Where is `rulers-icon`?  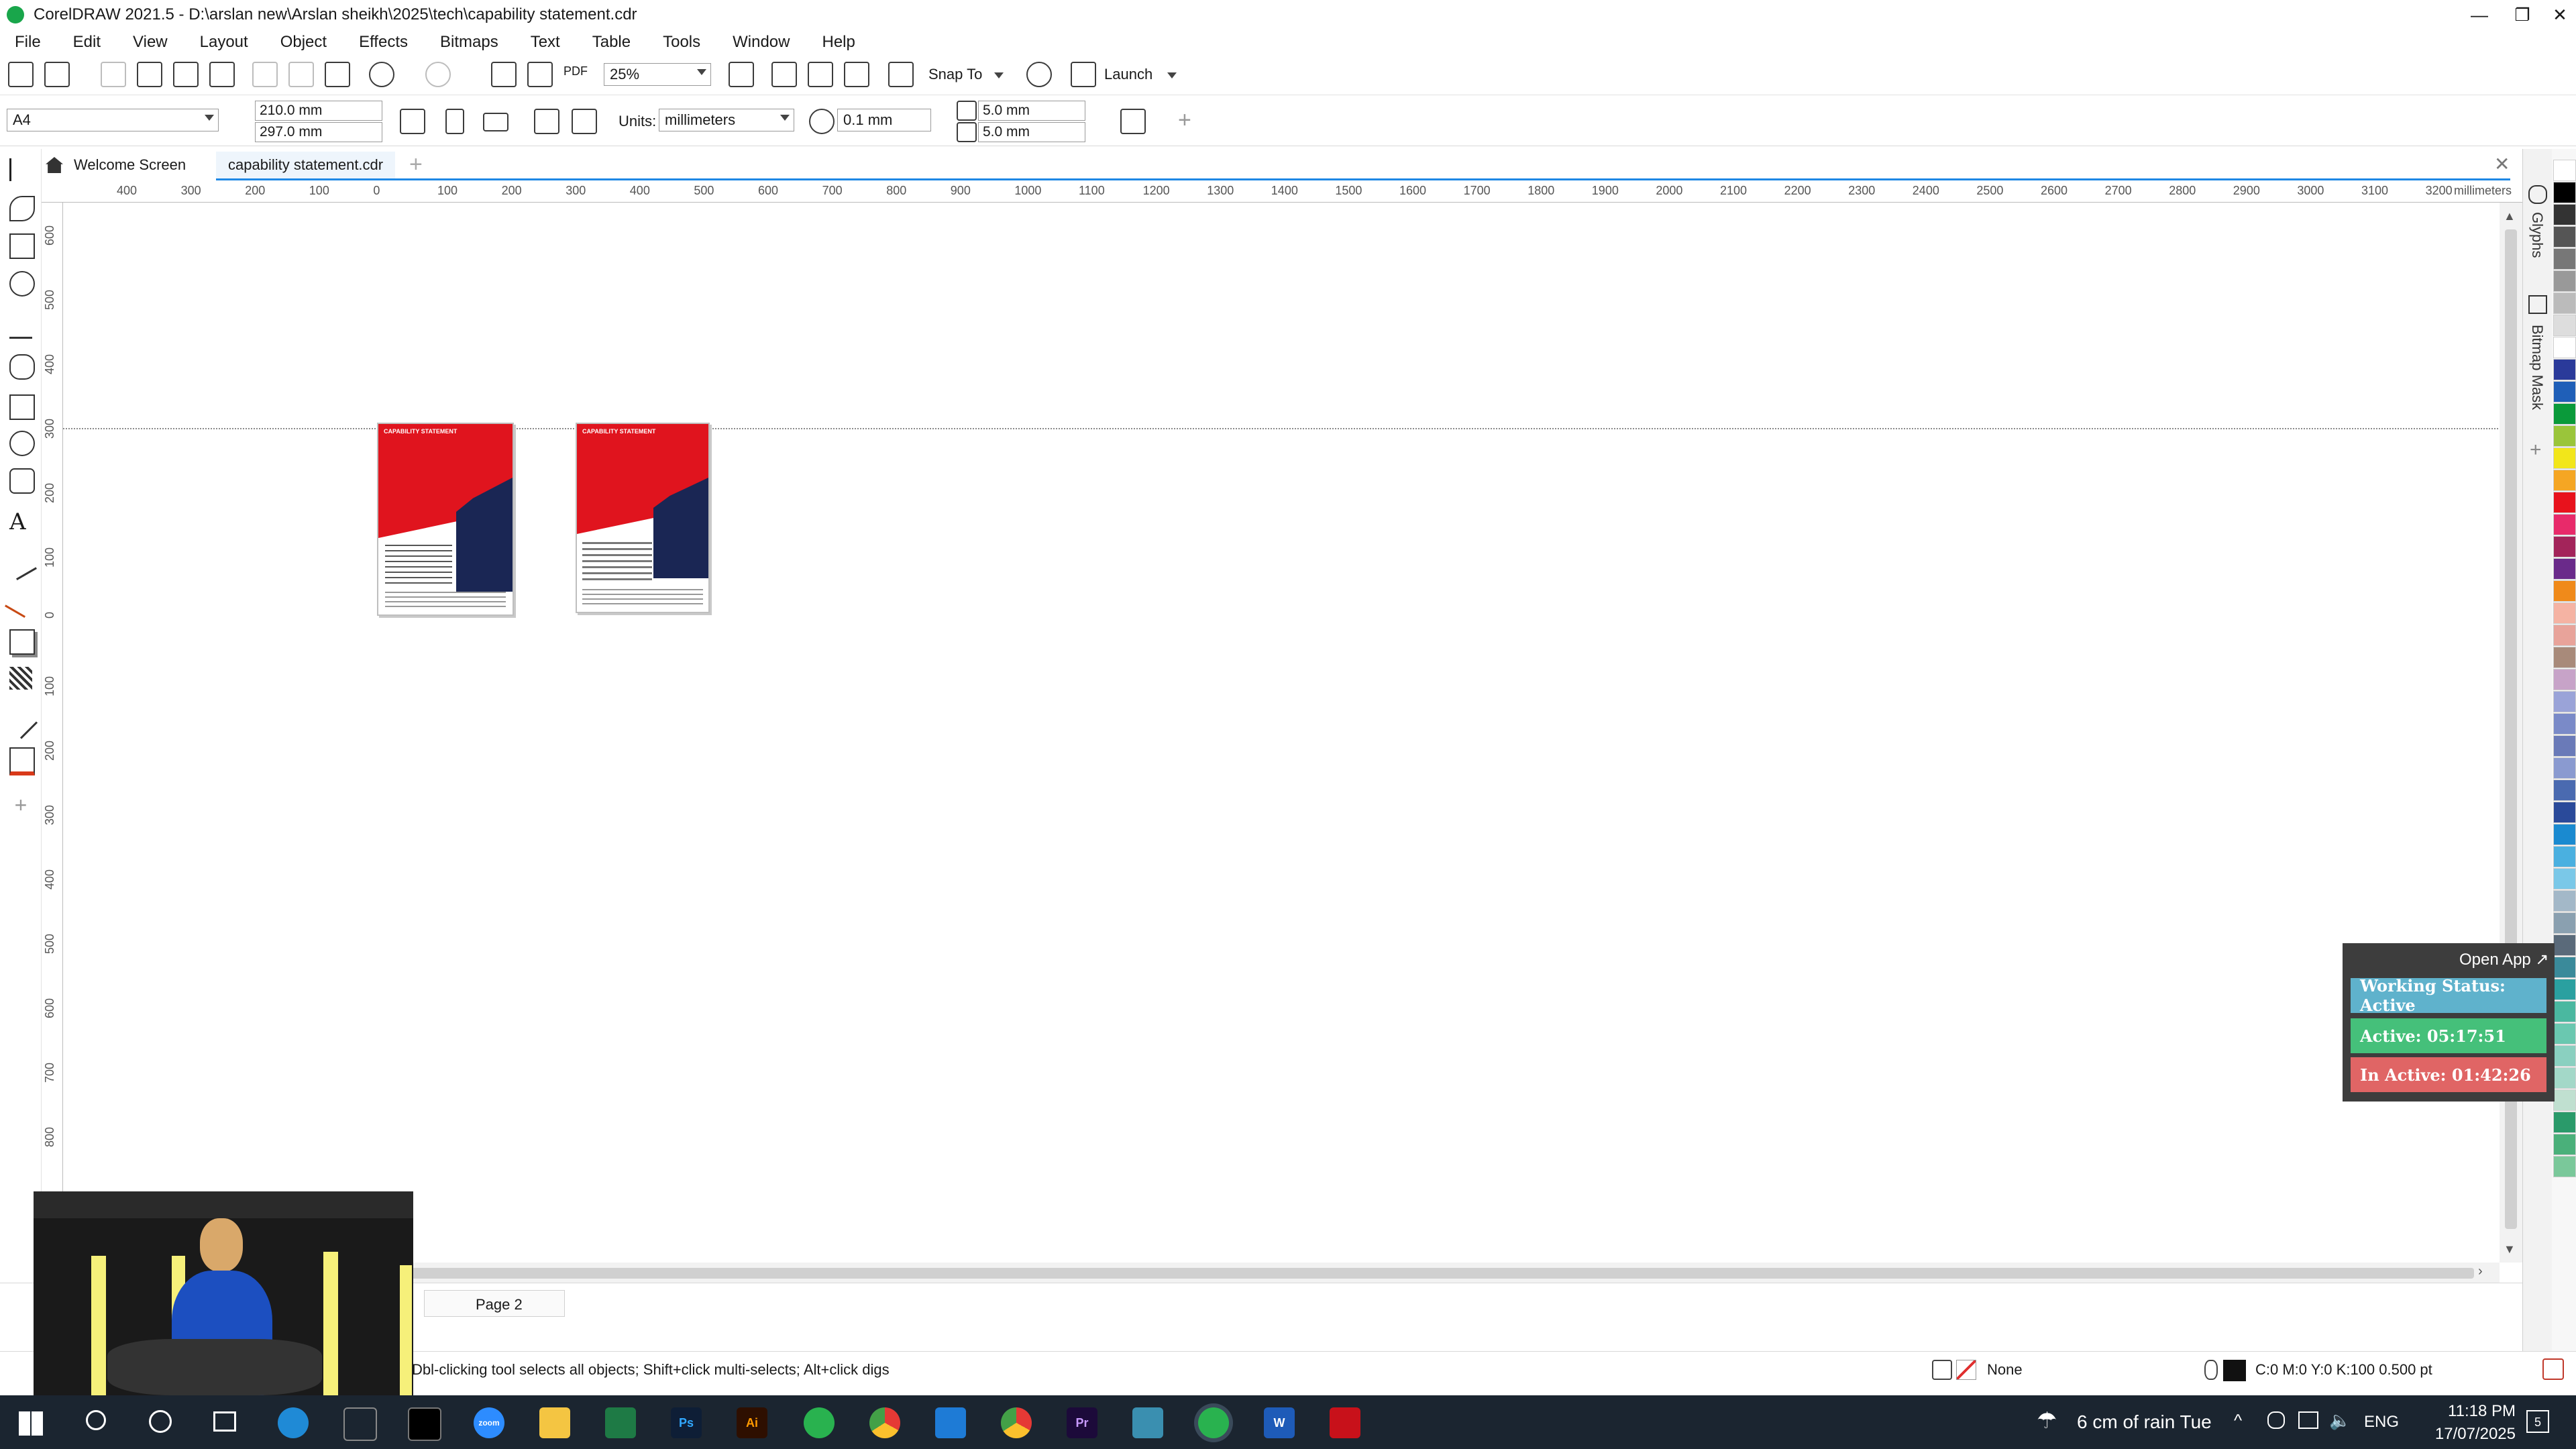 rulers-icon is located at coordinates (784, 74).